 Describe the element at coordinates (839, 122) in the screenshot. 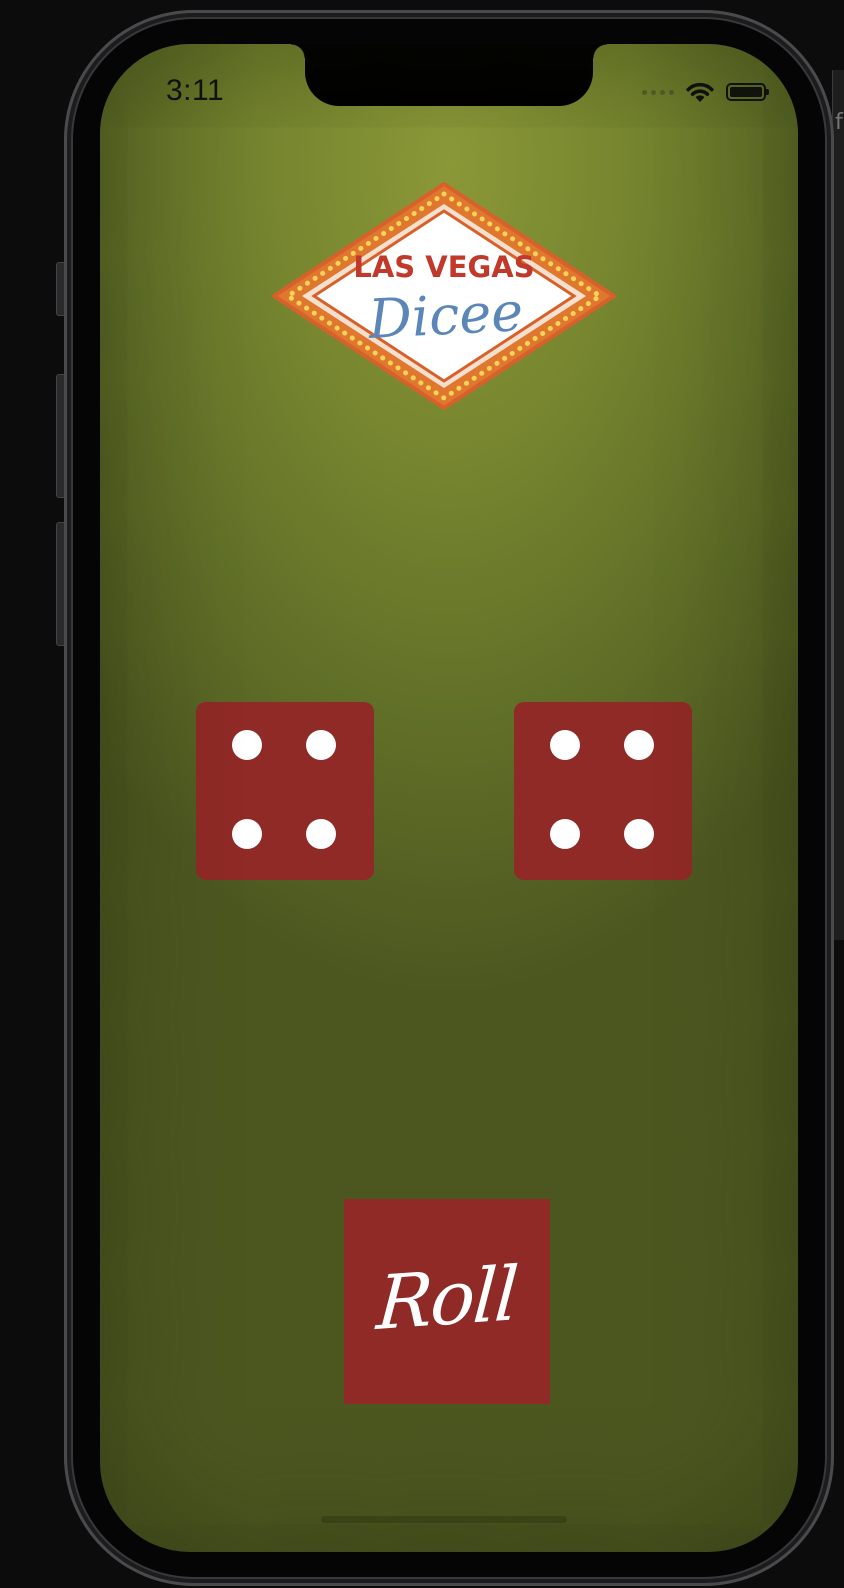

I see `letter-f-glyph: f` at that location.